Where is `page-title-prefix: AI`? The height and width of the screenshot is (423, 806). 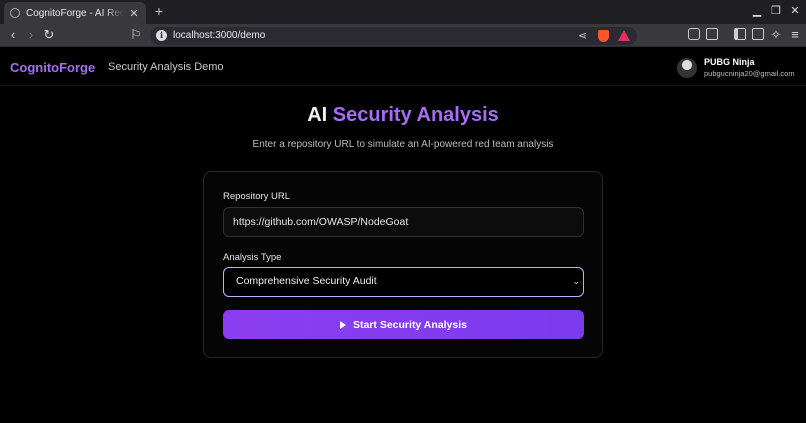
page-title-prefix: AI is located at coordinates (317, 115).